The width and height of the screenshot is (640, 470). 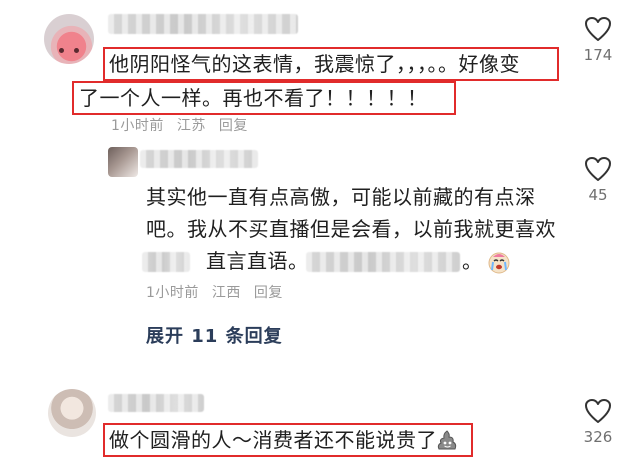 What do you see at coordinates (314, 64) in the screenshot?
I see `comment-text: 他阴阳怪气的这表情，我震惊了，，，。。好像变` at bounding box center [314, 64].